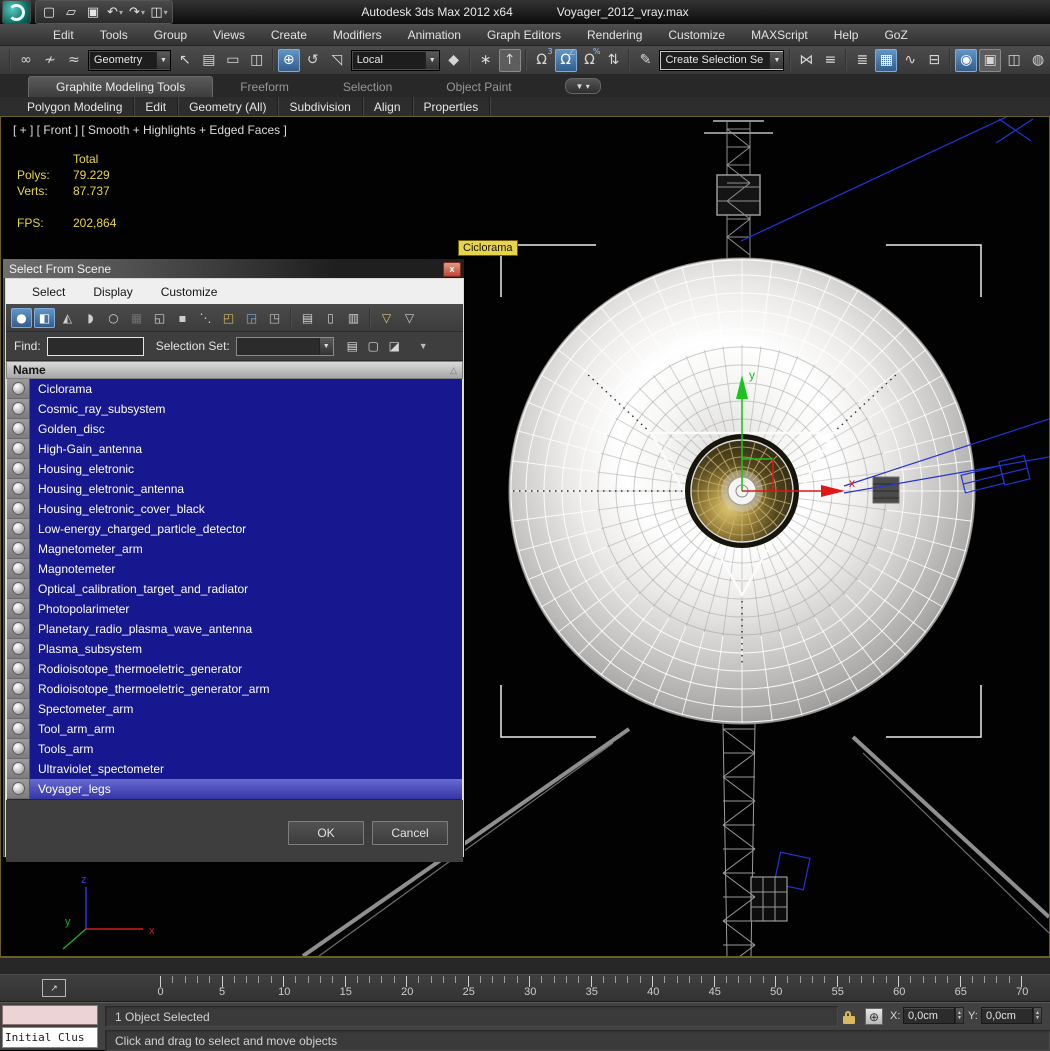 The width and height of the screenshot is (1050, 1051). What do you see at coordinates (44, 317) in the screenshot?
I see `display-shapes-icon: ◧` at bounding box center [44, 317].